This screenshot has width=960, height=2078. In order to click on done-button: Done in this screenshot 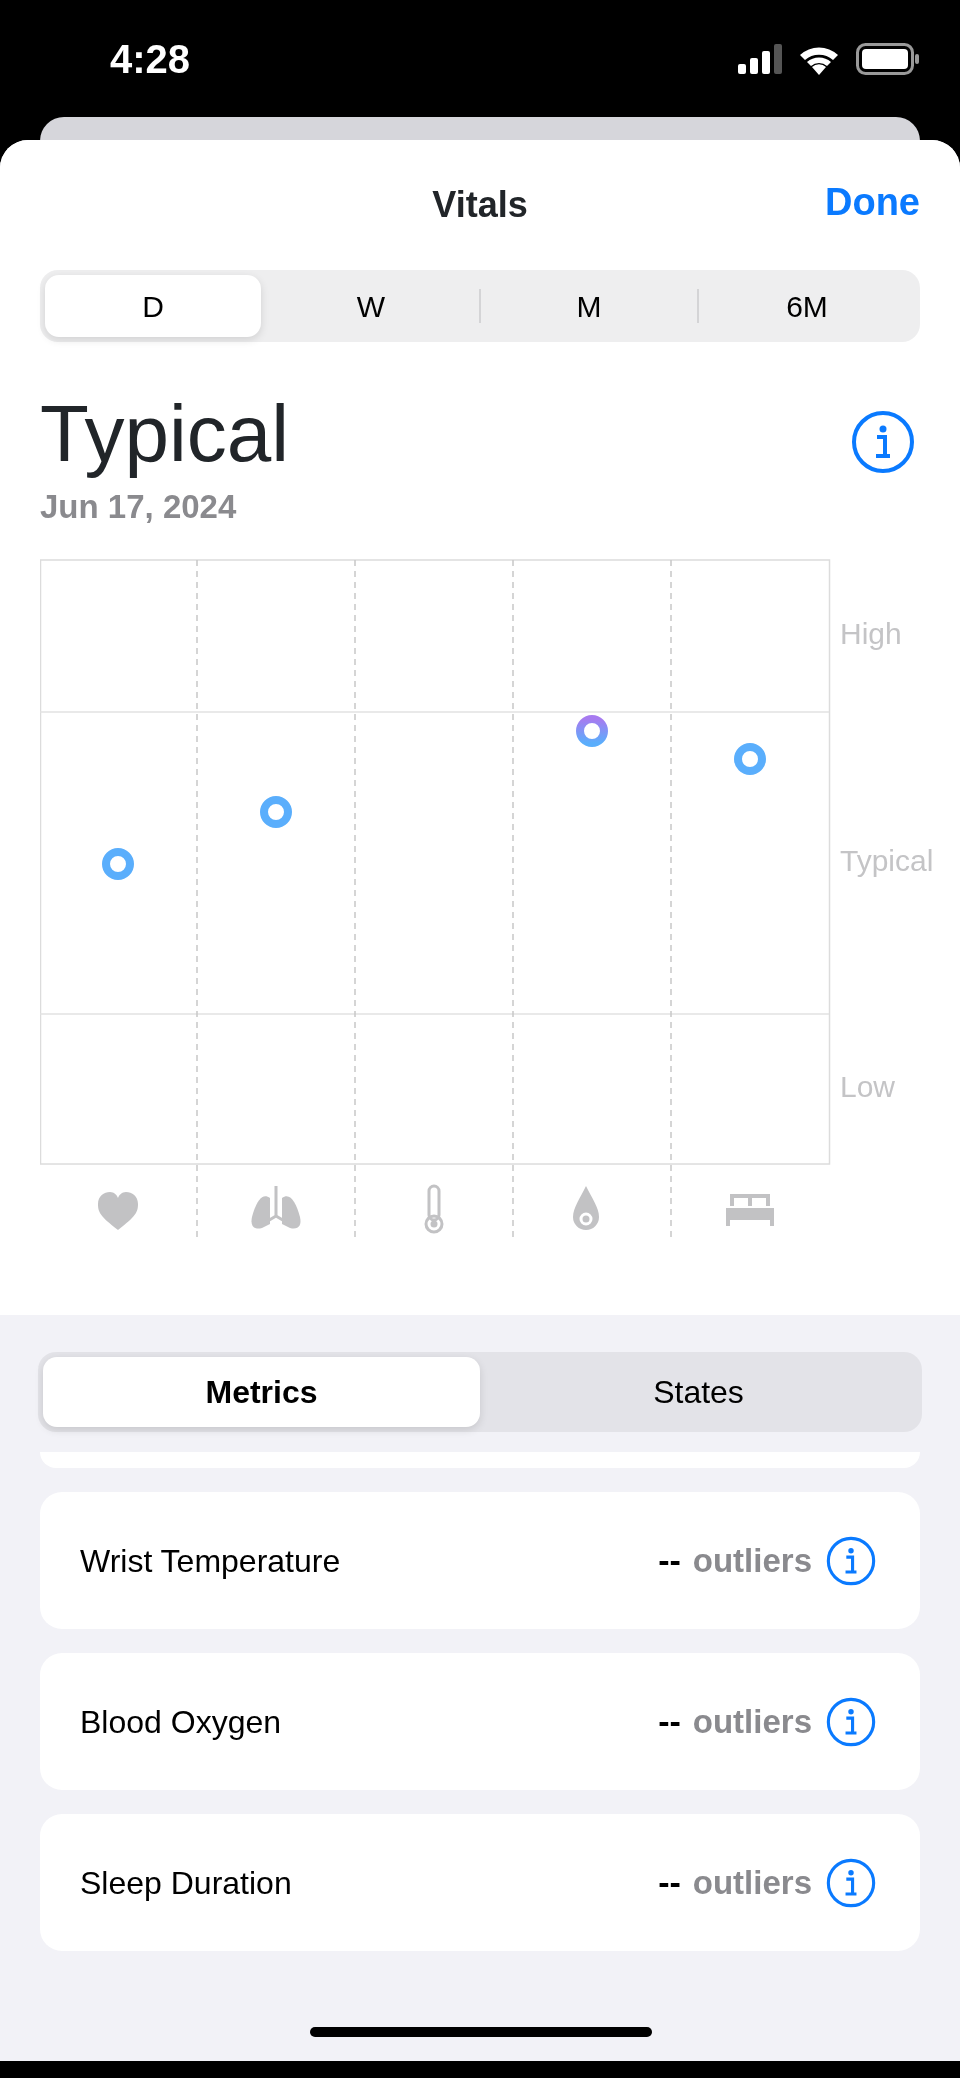, I will do `click(872, 202)`.